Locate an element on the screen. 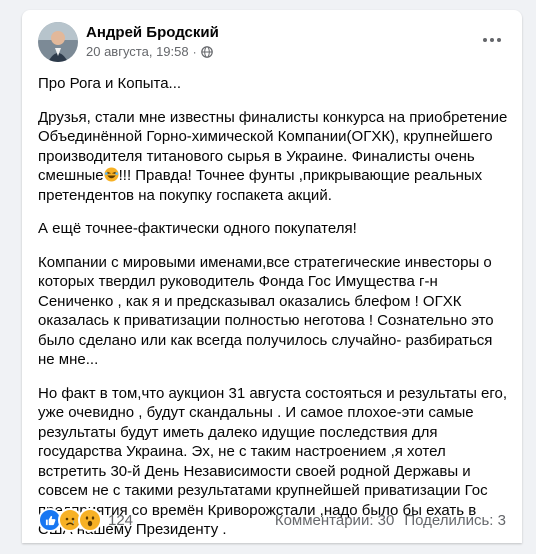 This screenshot has width=536, height=554. more-horizontal-icon is located at coordinates (492, 40).